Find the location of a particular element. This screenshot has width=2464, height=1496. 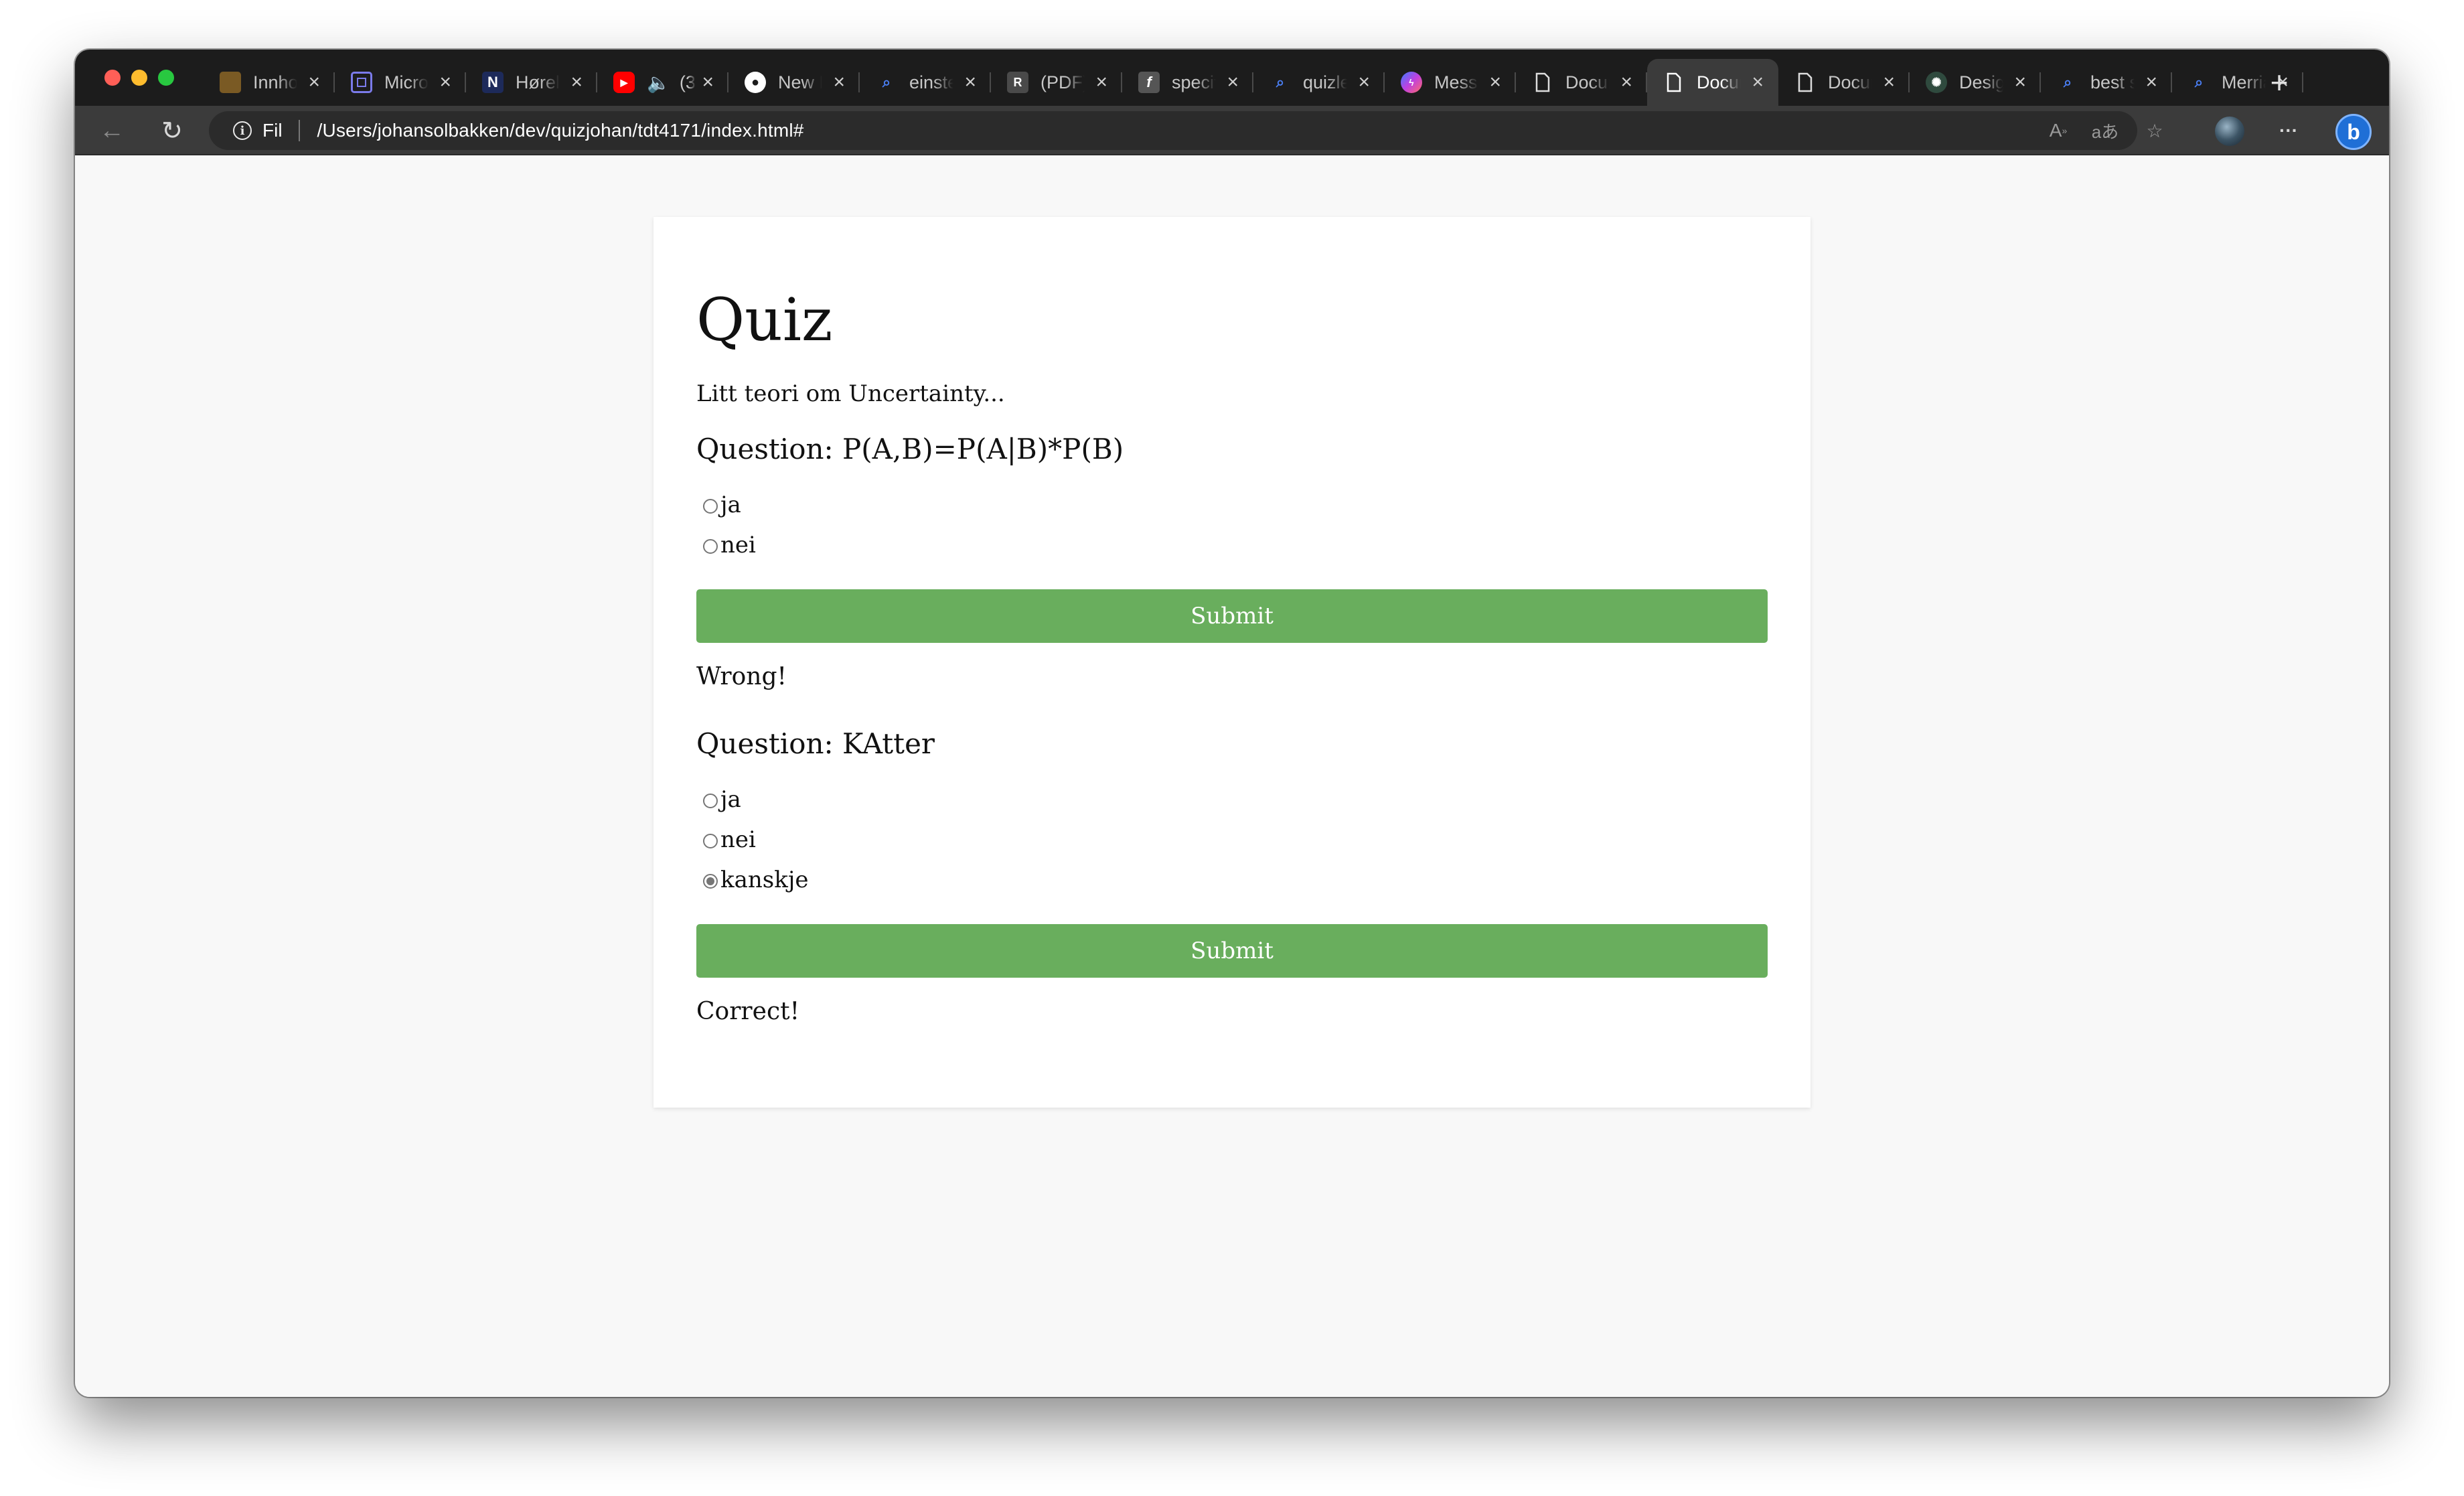

tab-title: Høreliv is located at coordinates (538, 82).